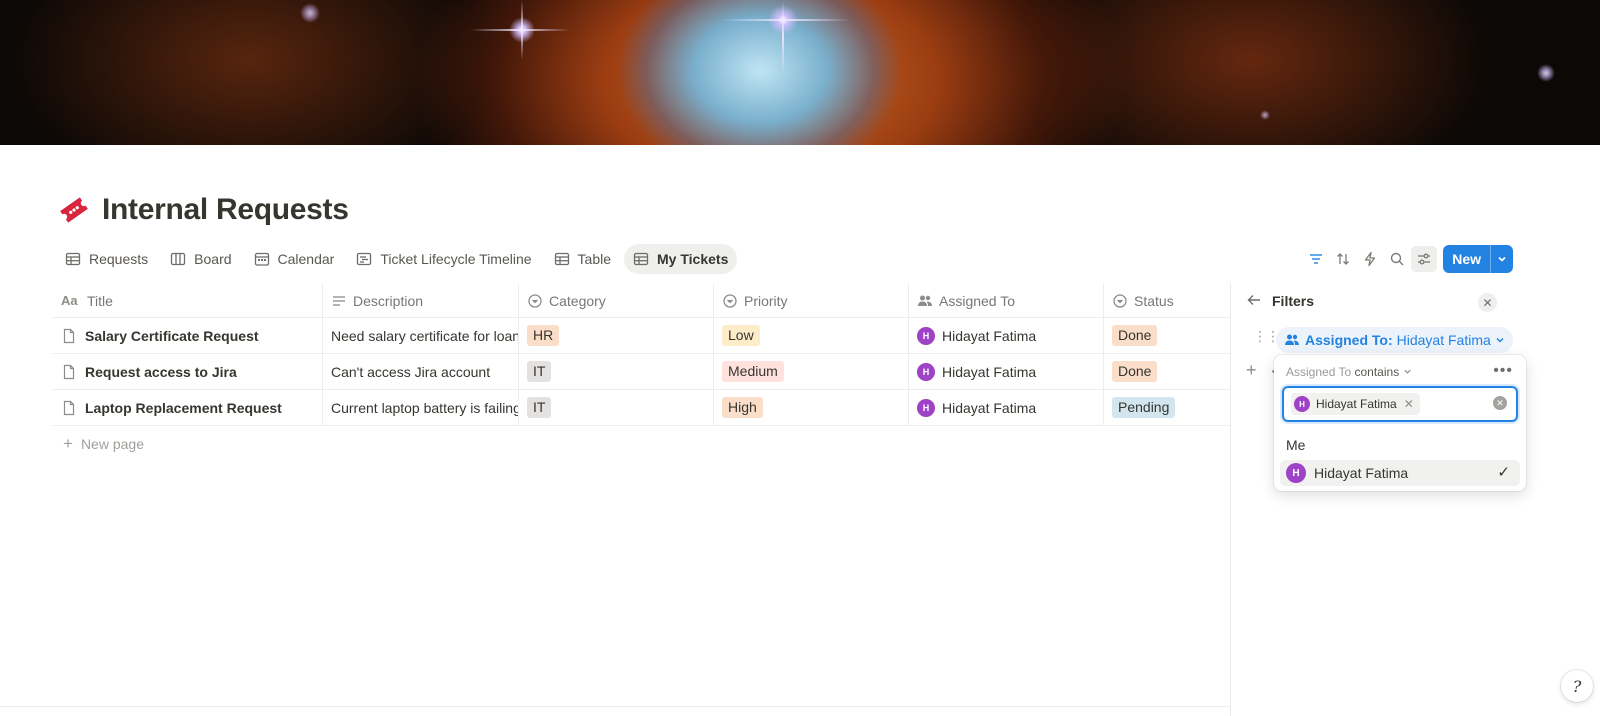 This screenshot has height=716, width=1600. What do you see at coordinates (1343, 259) in the screenshot?
I see `sort-icon` at bounding box center [1343, 259].